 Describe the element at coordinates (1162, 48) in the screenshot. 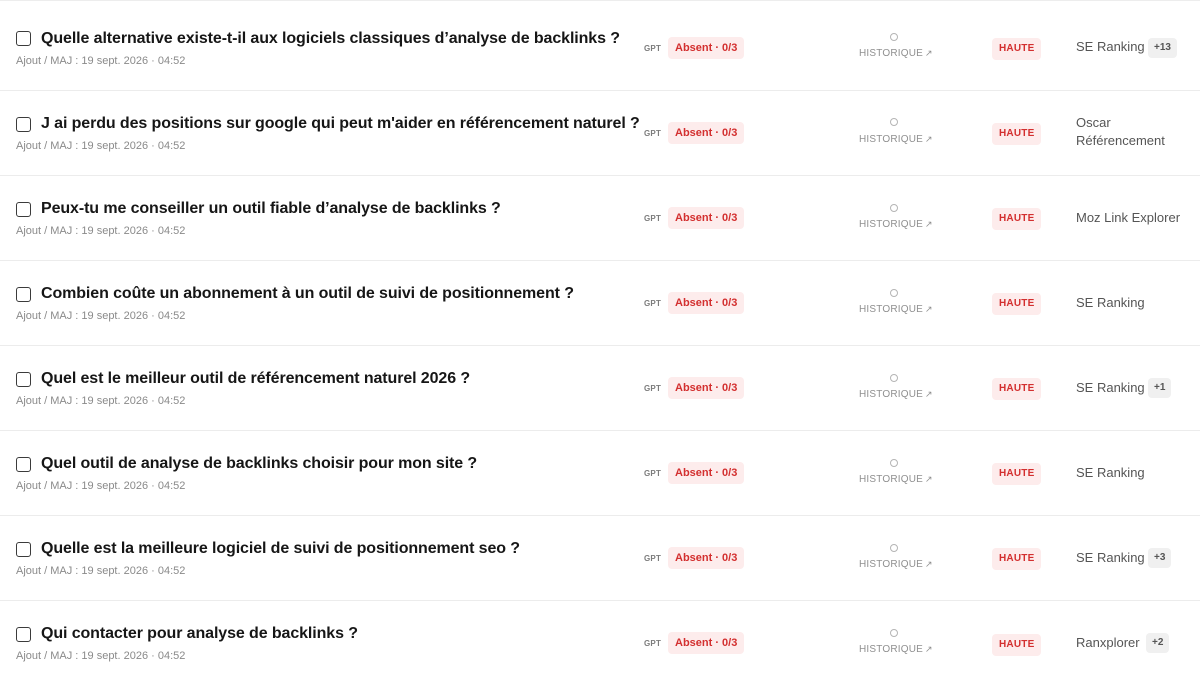

I see `more-competitors-badge: +13` at that location.